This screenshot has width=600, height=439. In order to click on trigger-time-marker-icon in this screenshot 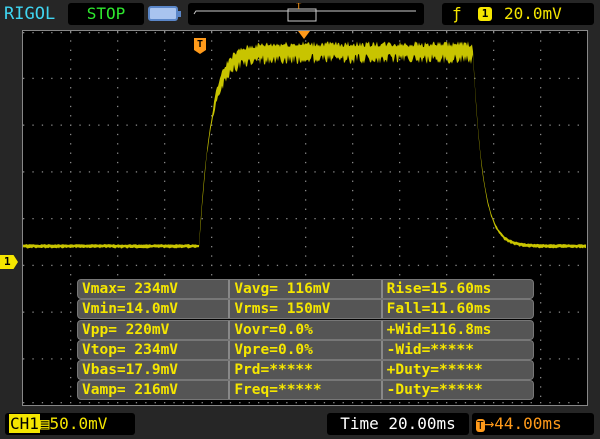, I will do `click(304, 35)`.